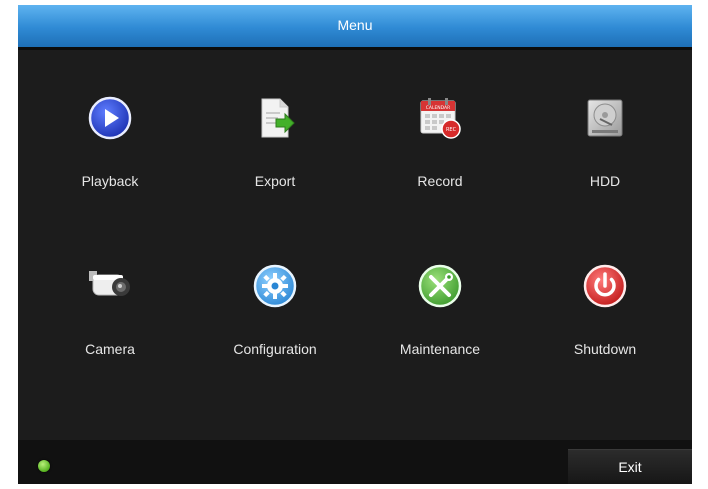  What do you see at coordinates (275, 349) in the screenshot?
I see `menu-item-label: Configuration` at bounding box center [275, 349].